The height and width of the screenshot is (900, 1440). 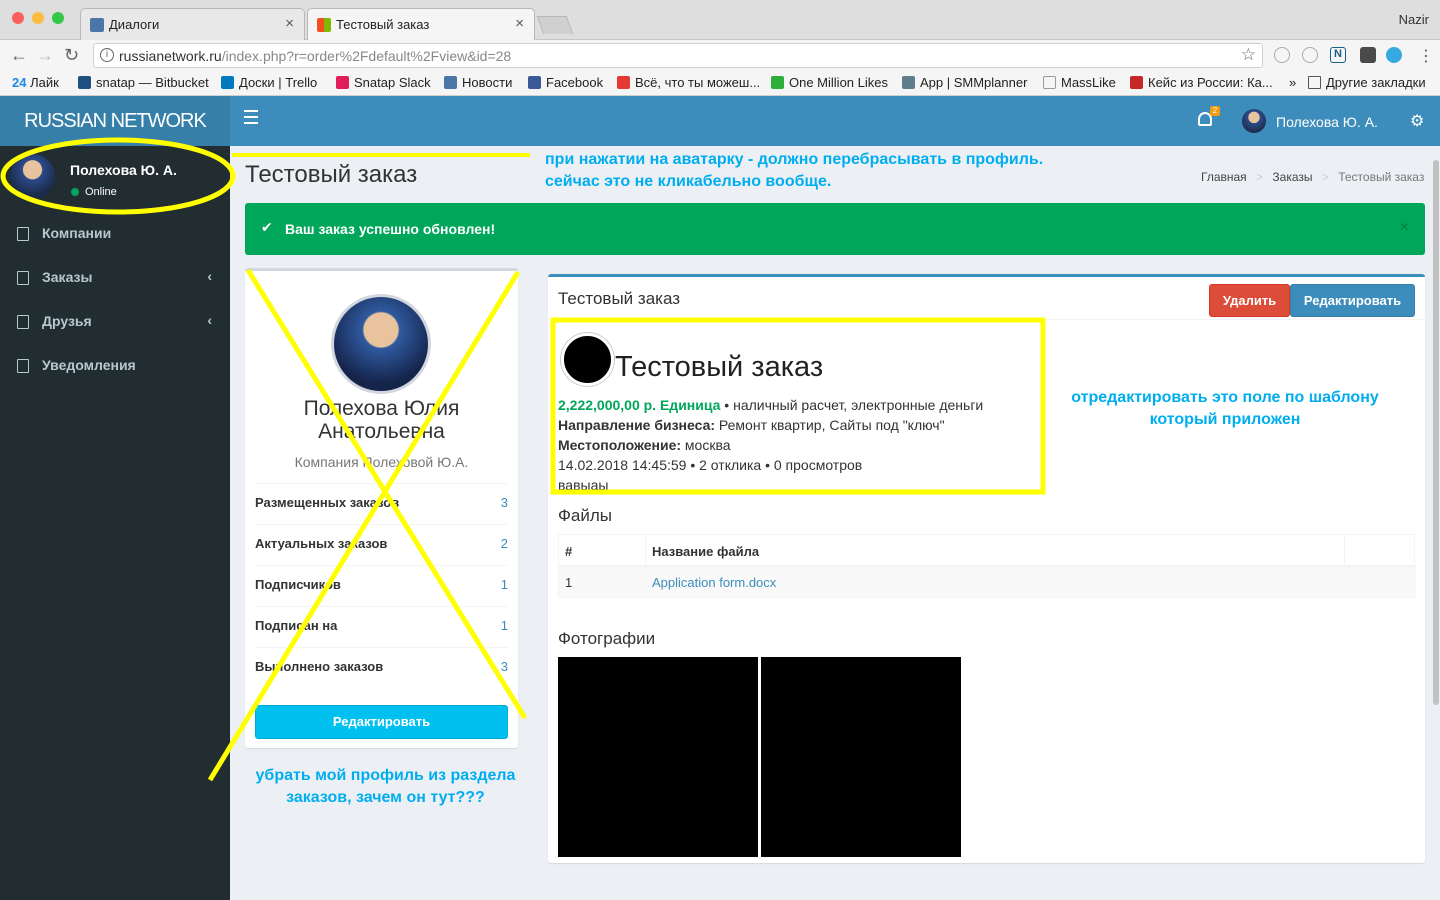 What do you see at coordinates (364, 526) in the screenshot?
I see `cross-out-line` at bounding box center [364, 526].